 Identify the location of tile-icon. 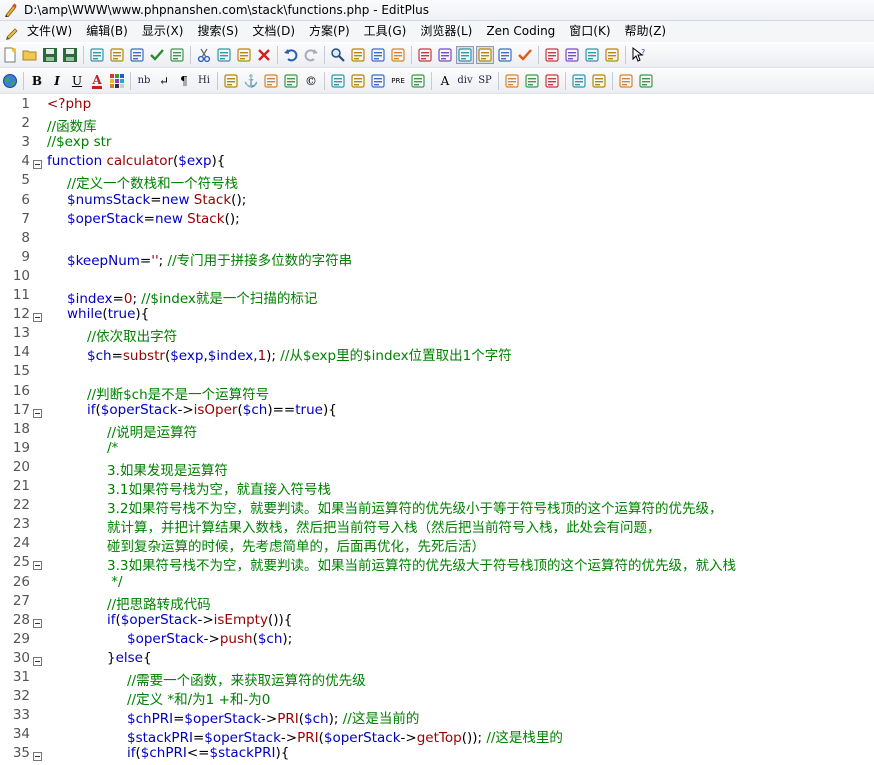
(572, 55).